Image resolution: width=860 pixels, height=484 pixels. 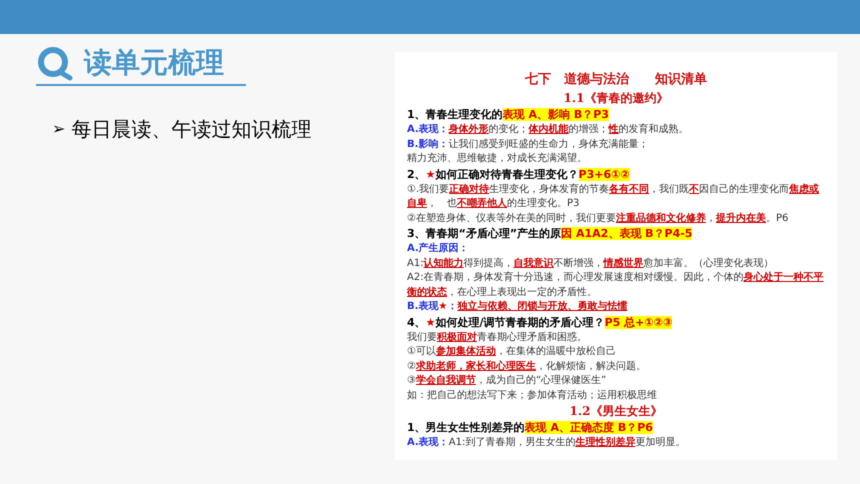 What do you see at coordinates (546, 443) in the screenshot?
I see `note-text: A.表现：A1:到了青春期，男生女生的生理性别差异更加明显。` at bounding box center [546, 443].